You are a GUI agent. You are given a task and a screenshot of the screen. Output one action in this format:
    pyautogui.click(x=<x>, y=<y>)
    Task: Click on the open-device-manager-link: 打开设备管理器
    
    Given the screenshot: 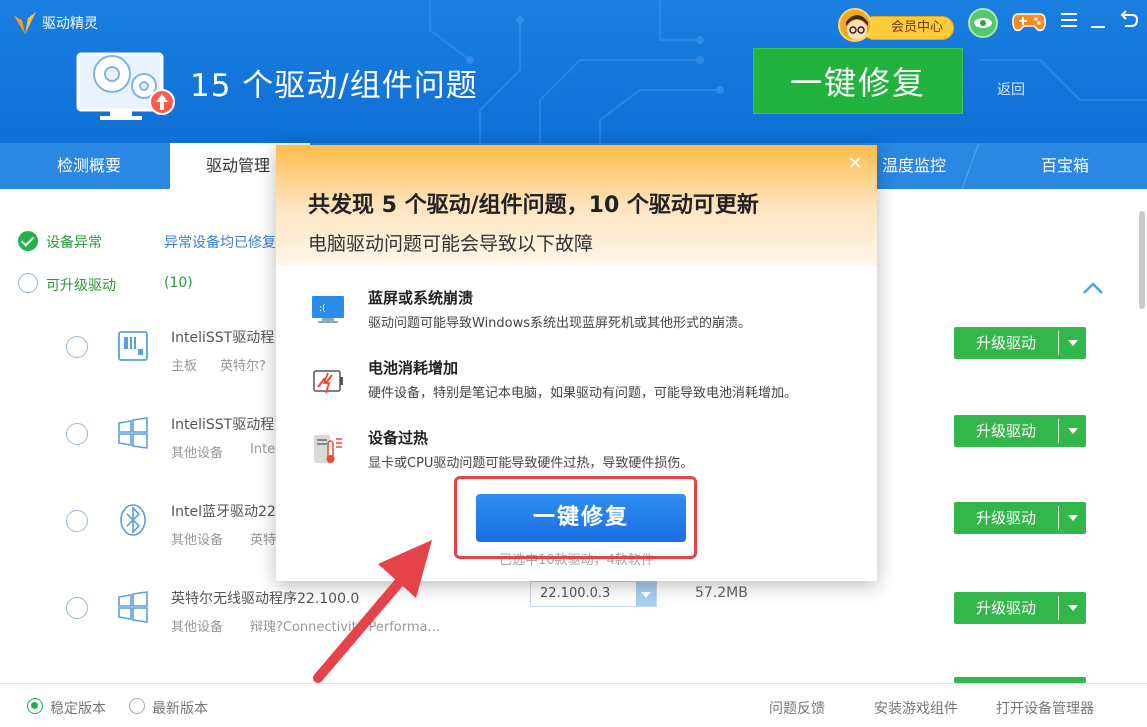 What is the action you would take?
    pyautogui.click(x=1045, y=708)
    